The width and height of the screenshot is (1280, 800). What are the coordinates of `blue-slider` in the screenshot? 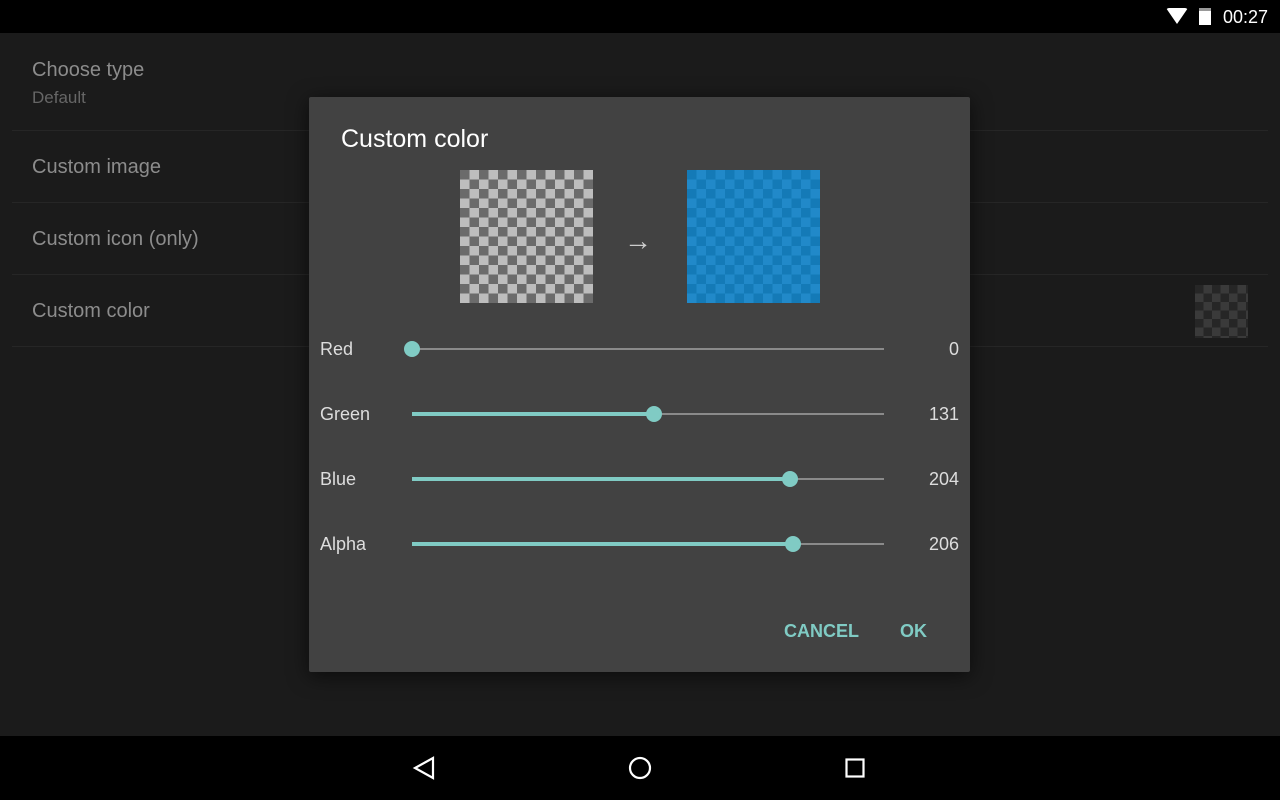 It's located at (648, 479).